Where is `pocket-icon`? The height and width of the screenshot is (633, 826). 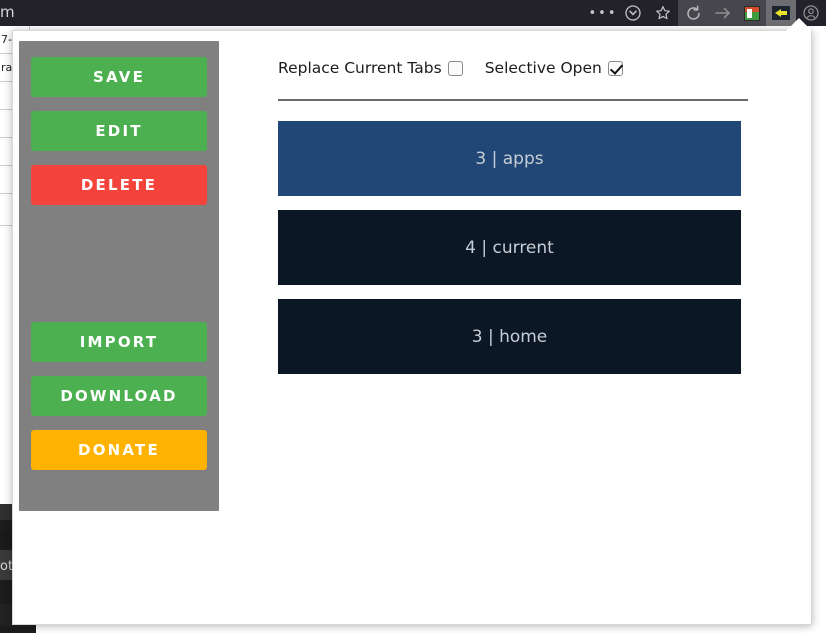 pocket-icon is located at coordinates (633, 13).